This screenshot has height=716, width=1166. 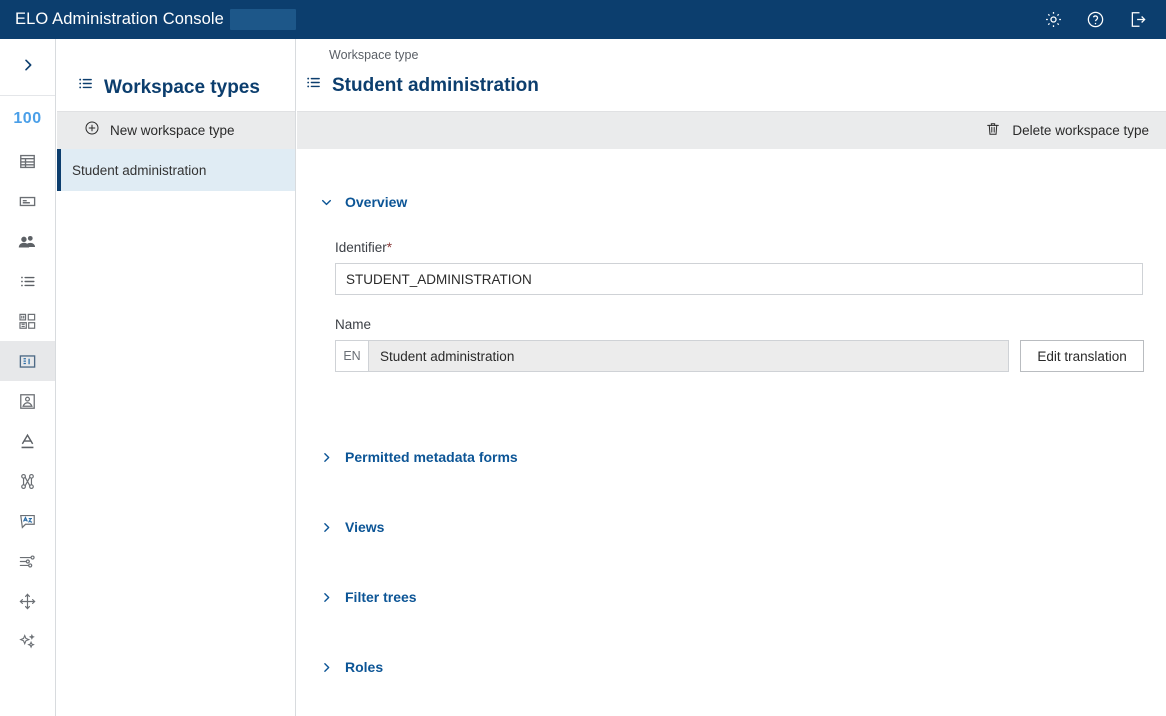 I want to click on new-workspace-type-button: New workspace type, so click(x=176, y=130).